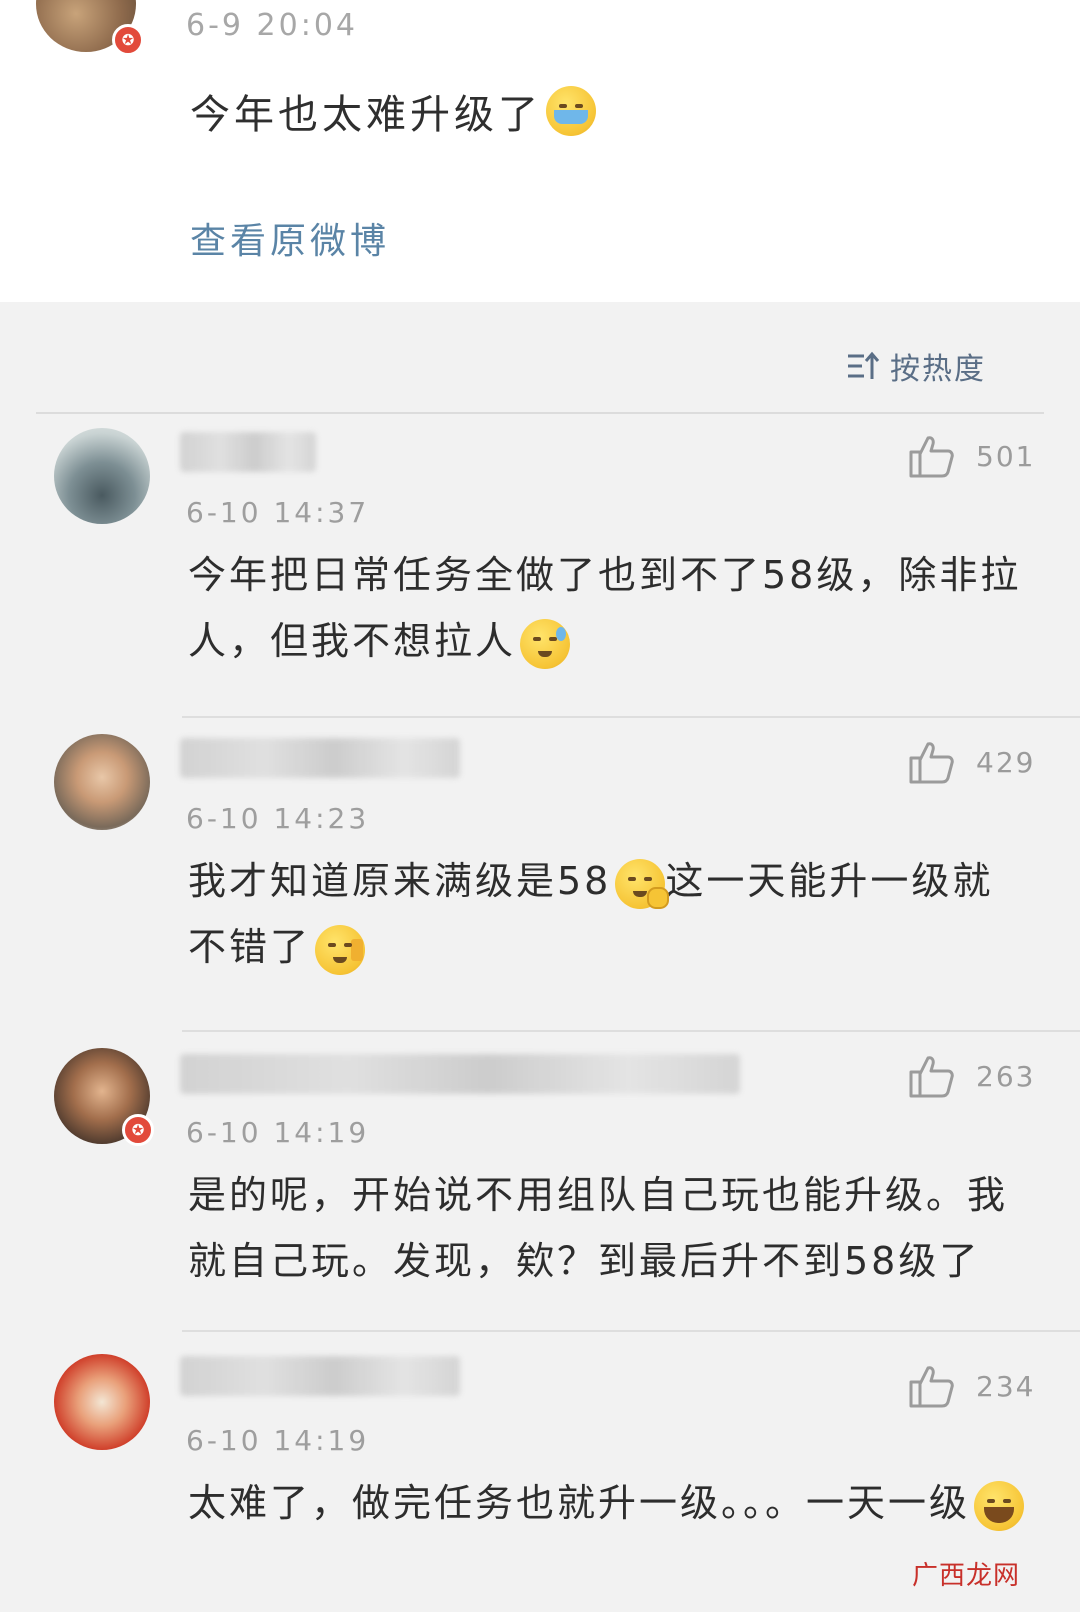  Describe the element at coordinates (104, 1097) in the screenshot. I see `avatar: ✪` at that location.